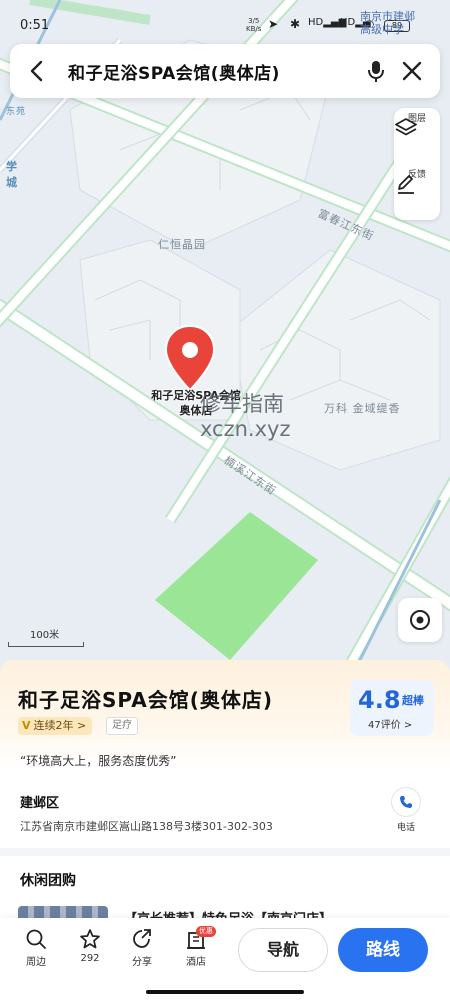 This screenshot has width=450, height=1000. I want to click on status-time: 0:51, so click(35, 25).